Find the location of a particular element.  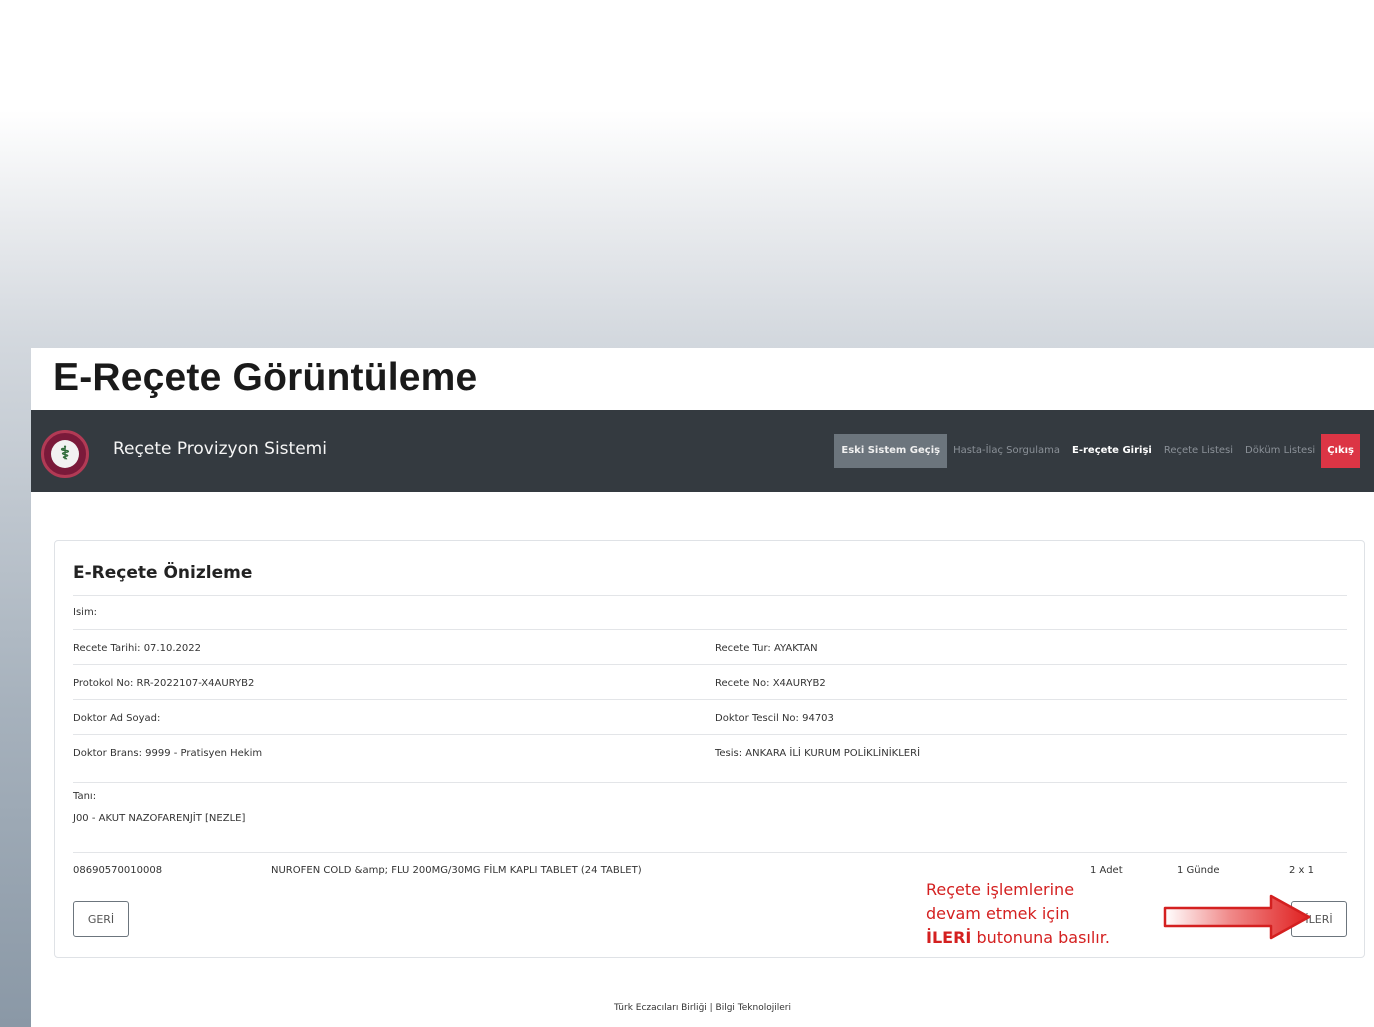

drug-quantity: 1 Adet is located at coordinates (1106, 870).